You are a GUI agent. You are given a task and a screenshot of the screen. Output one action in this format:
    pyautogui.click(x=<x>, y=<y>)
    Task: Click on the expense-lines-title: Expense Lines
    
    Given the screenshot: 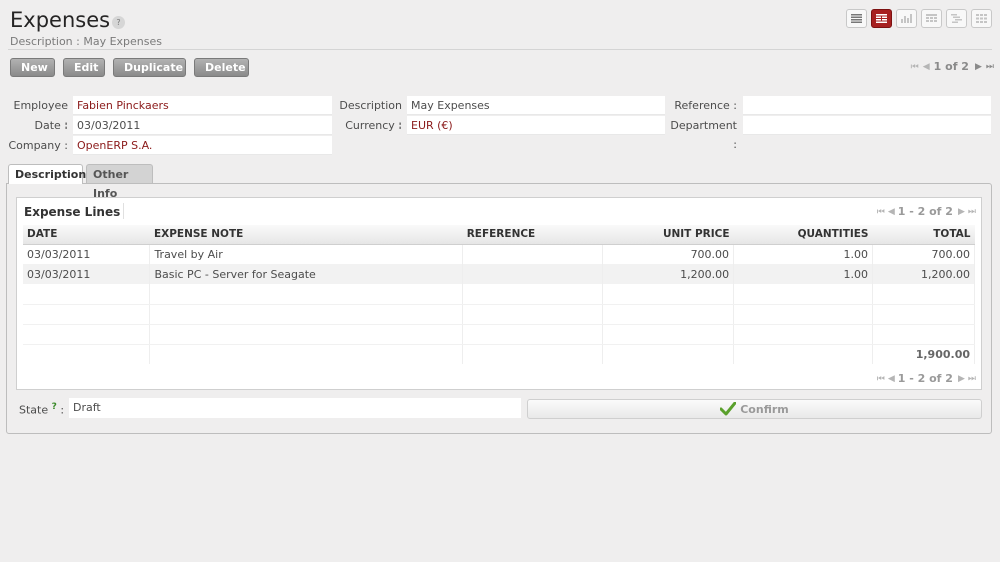 What is the action you would take?
    pyautogui.click(x=72, y=212)
    